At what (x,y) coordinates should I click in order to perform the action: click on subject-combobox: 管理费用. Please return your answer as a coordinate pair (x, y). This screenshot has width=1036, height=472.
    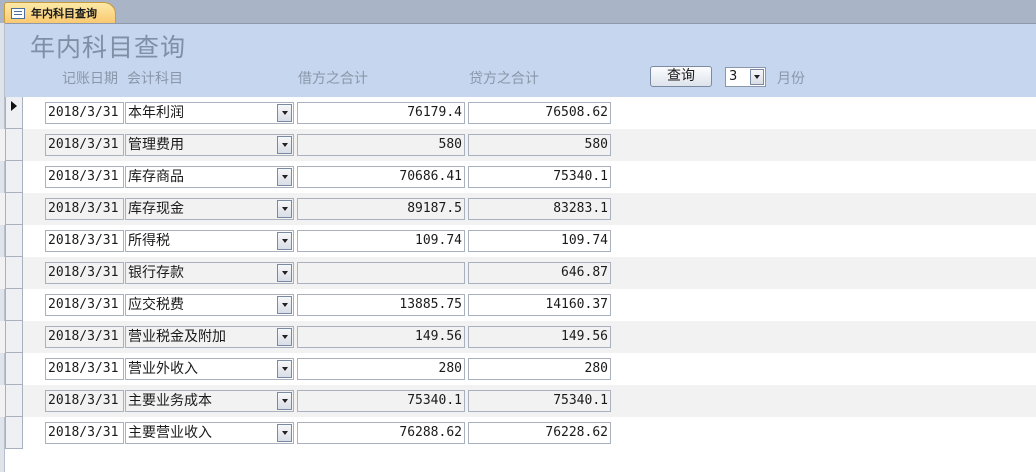
    Looking at the image, I should click on (209, 145).